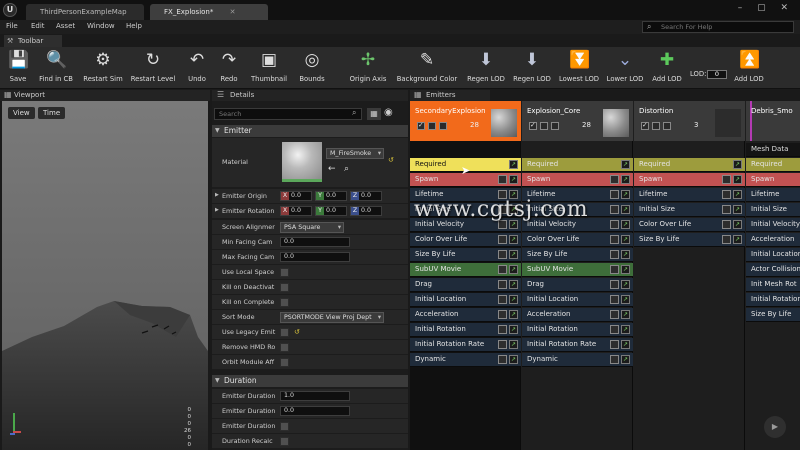 This screenshot has width=800, height=450. Describe the element at coordinates (766, 8) in the screenshot. I see `window-controls: – ▢ ✕` at that location.